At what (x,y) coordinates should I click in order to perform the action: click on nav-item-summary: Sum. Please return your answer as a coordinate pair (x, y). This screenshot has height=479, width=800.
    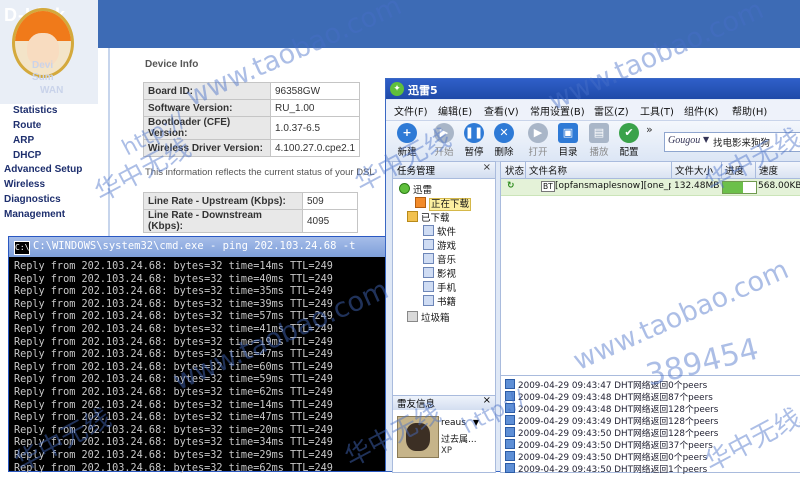
    Looking at the image, I should click on (43, 77).